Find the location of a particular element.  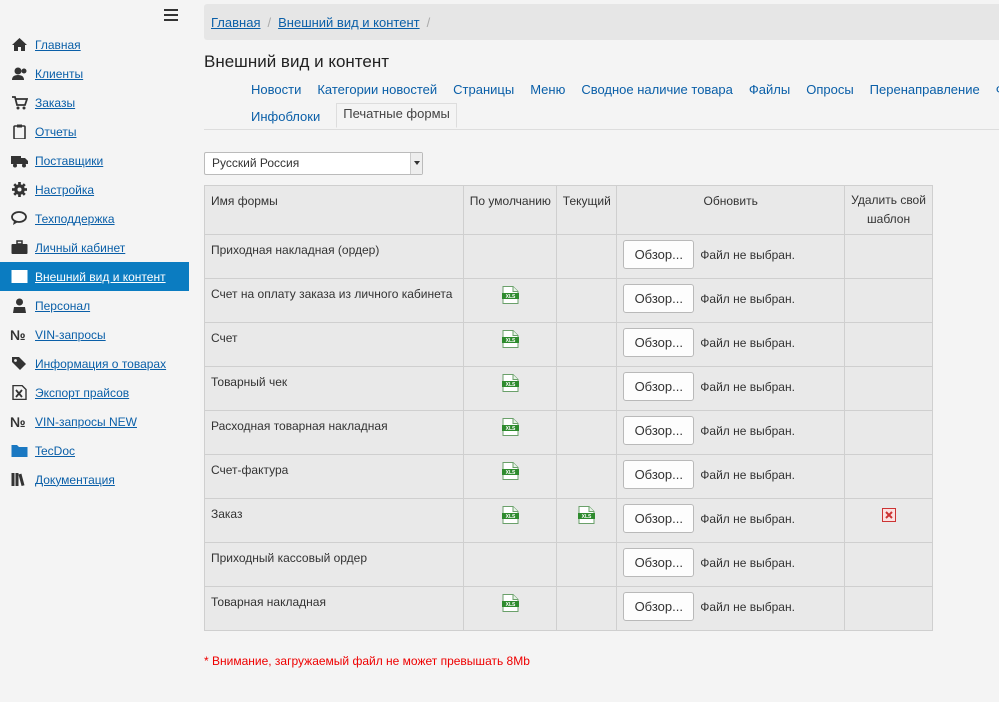

sidebar-item-14: TecDoc is located at coordinates (94, 450).